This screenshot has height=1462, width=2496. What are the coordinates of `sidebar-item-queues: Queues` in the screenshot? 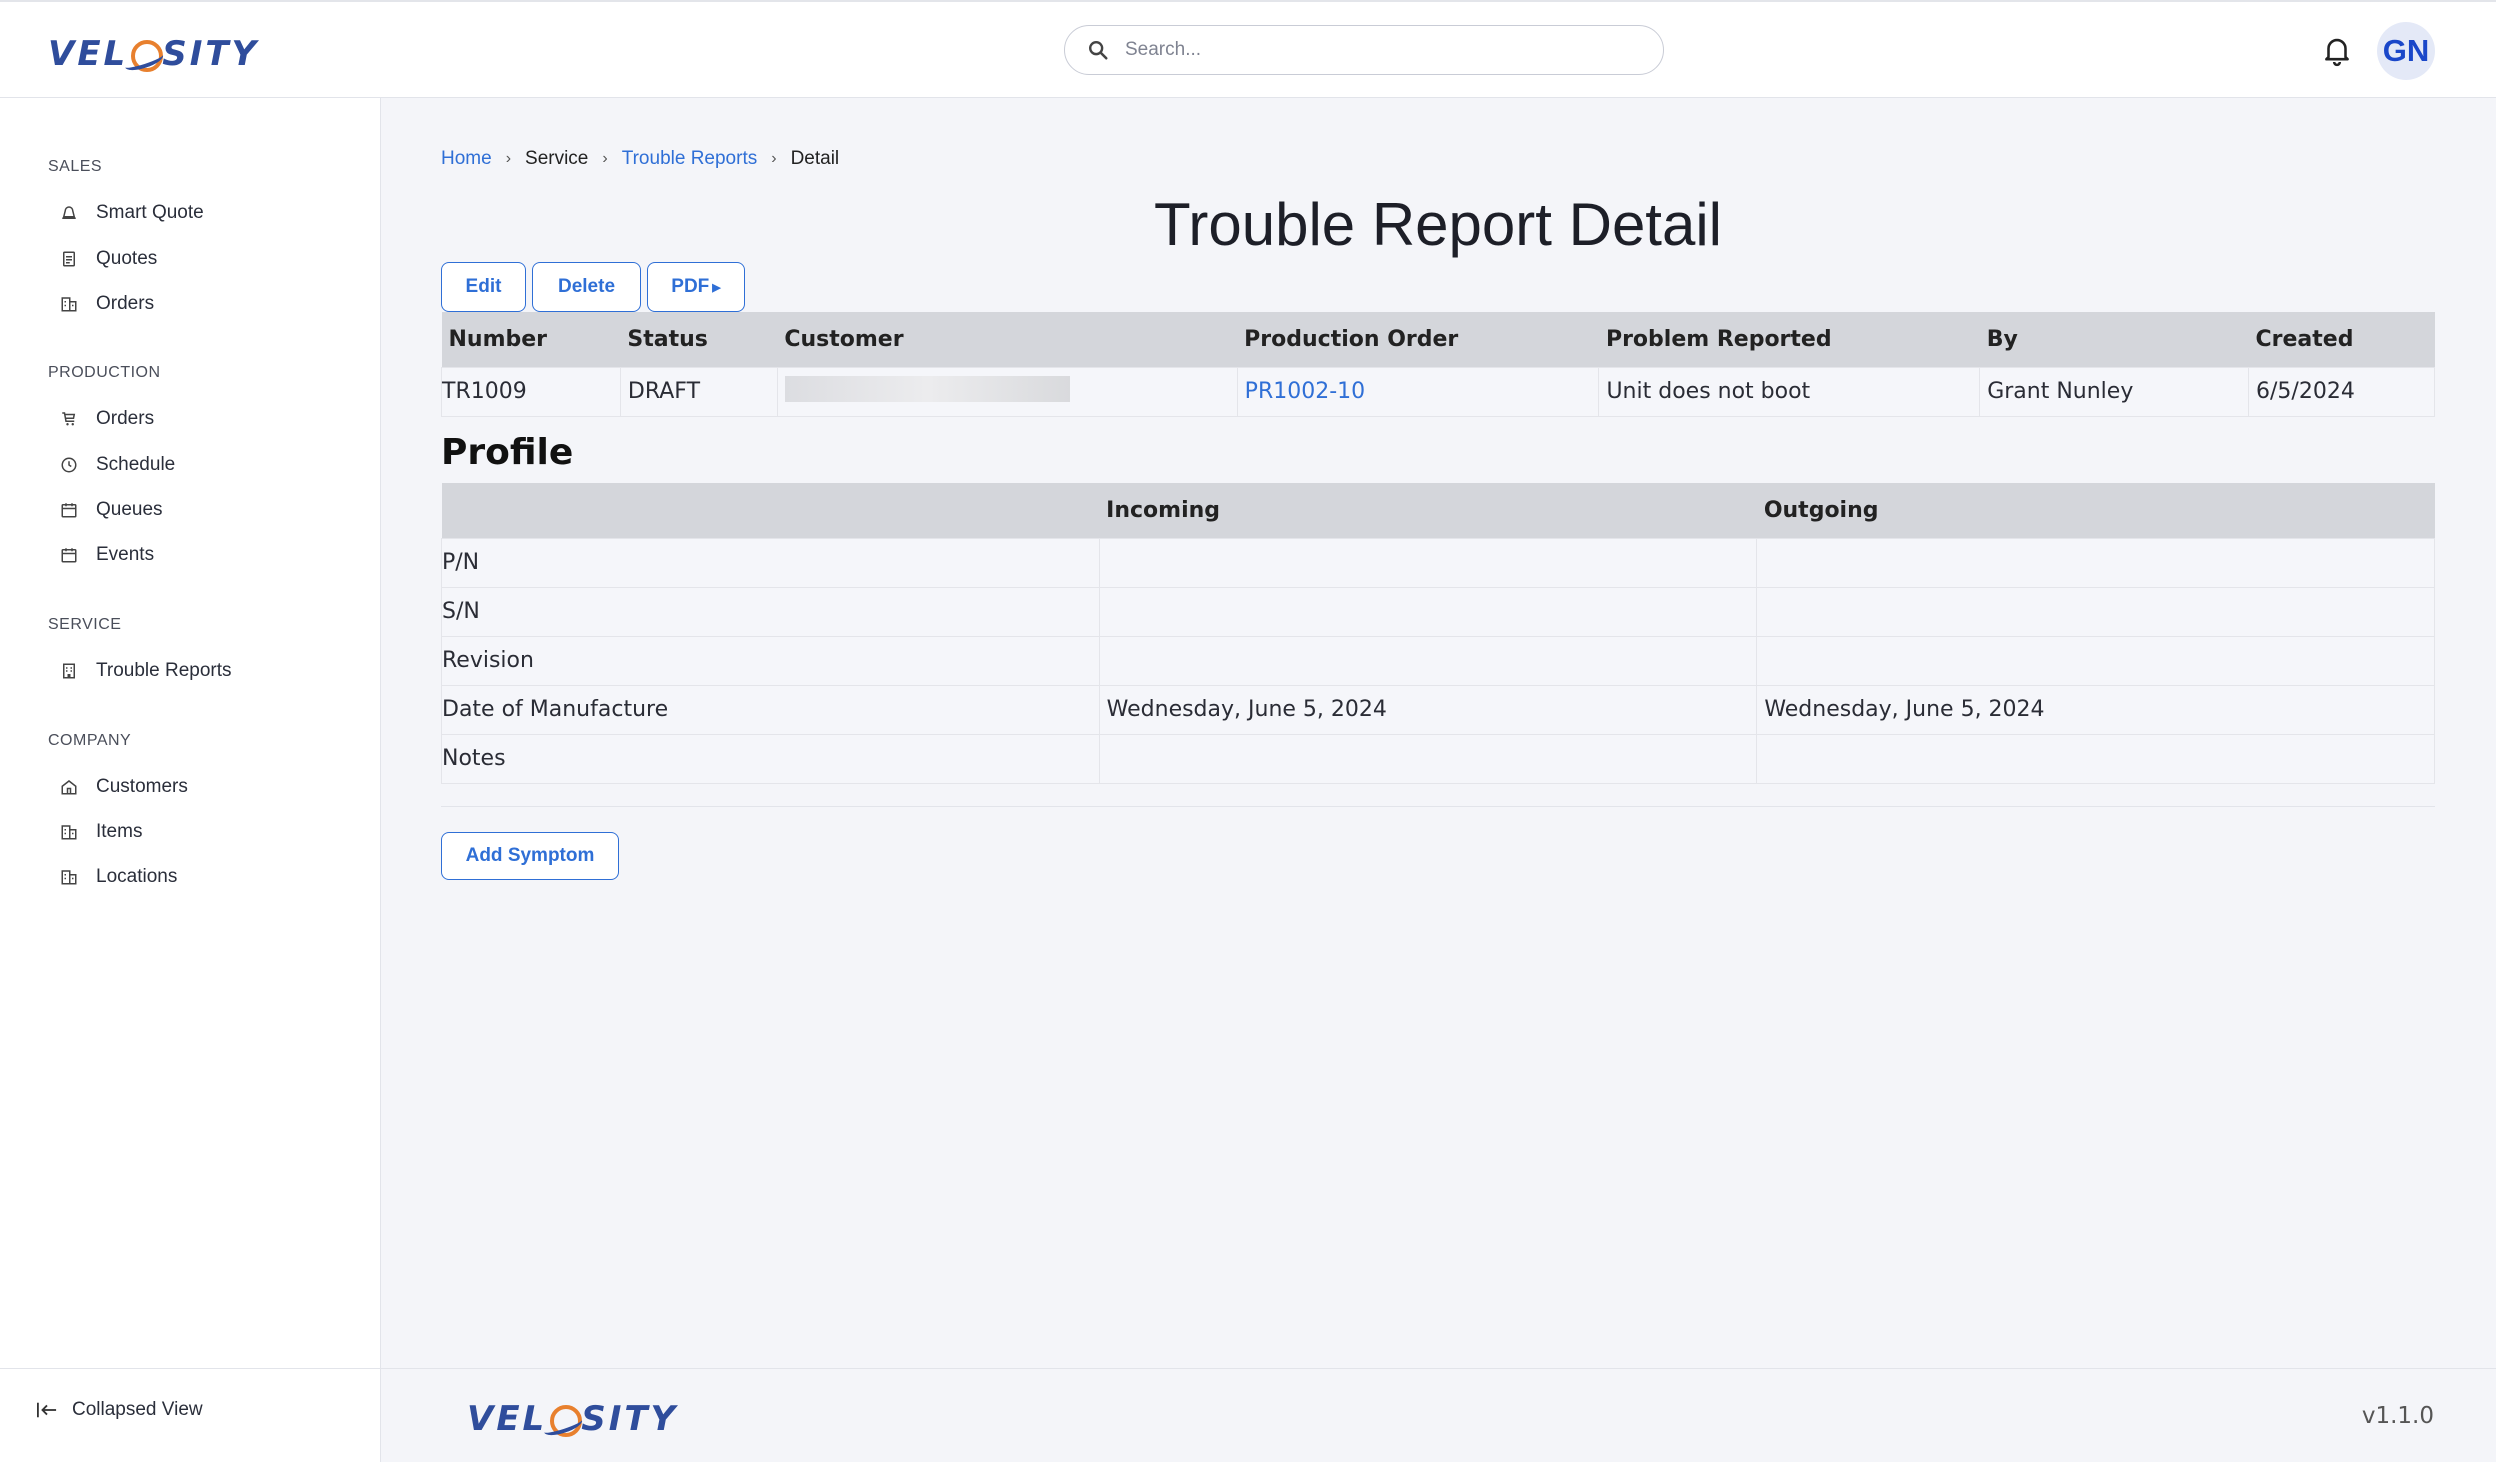 It's located at (111, 510).